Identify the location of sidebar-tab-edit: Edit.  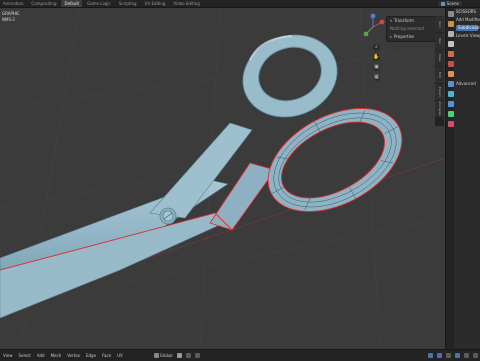
(439, 75).